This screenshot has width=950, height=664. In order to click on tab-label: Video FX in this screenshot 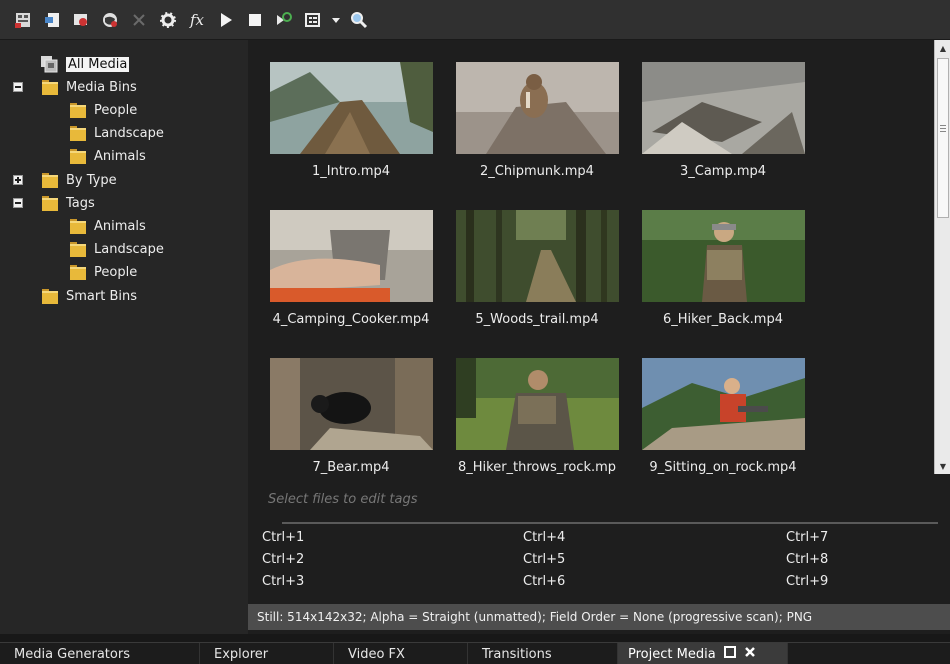, I will do `click(376, 654)`.